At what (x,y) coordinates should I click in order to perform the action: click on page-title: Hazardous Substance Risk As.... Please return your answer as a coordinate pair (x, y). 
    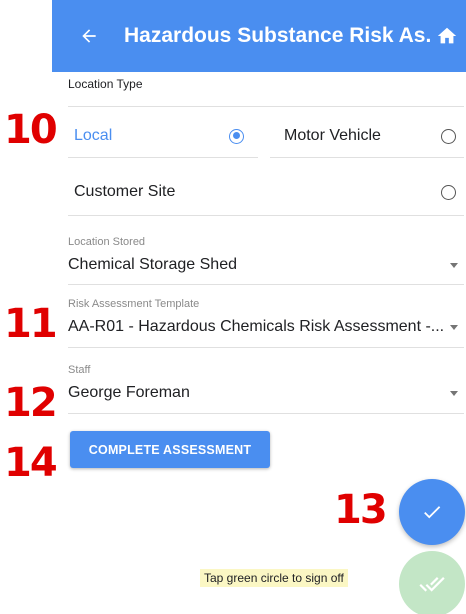
    Looking at the image, I should click on (278, 35).